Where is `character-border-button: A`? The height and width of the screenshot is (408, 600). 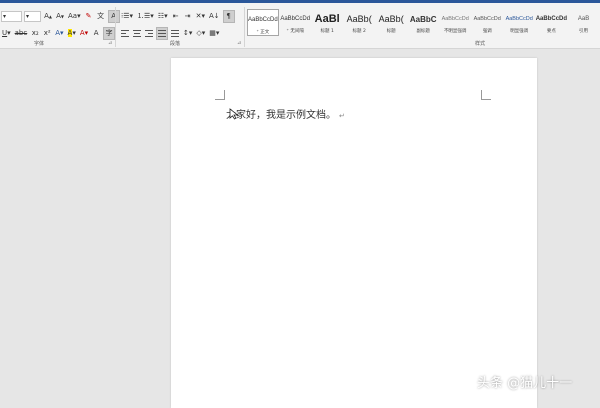 character-border-button: A is located at coordinates (113, 16).